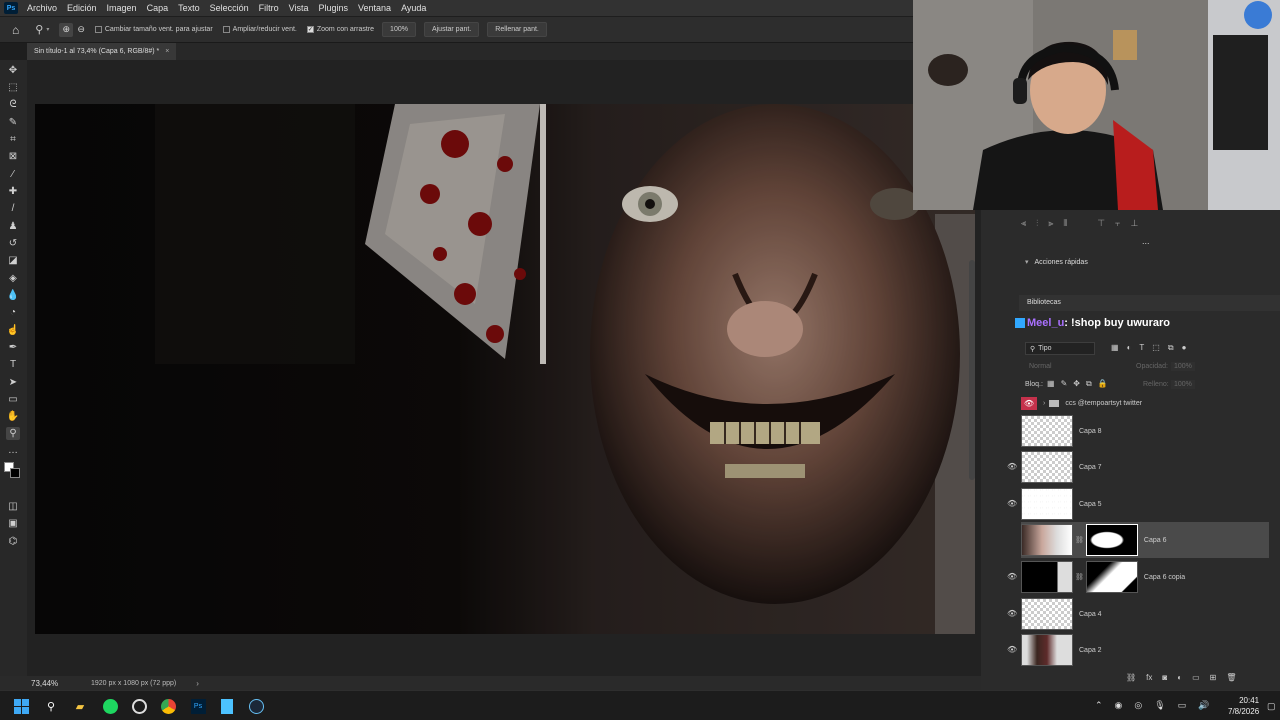 The image size is (1280, 720). I want to click on network-icon: ▭, so click(1182, 705).